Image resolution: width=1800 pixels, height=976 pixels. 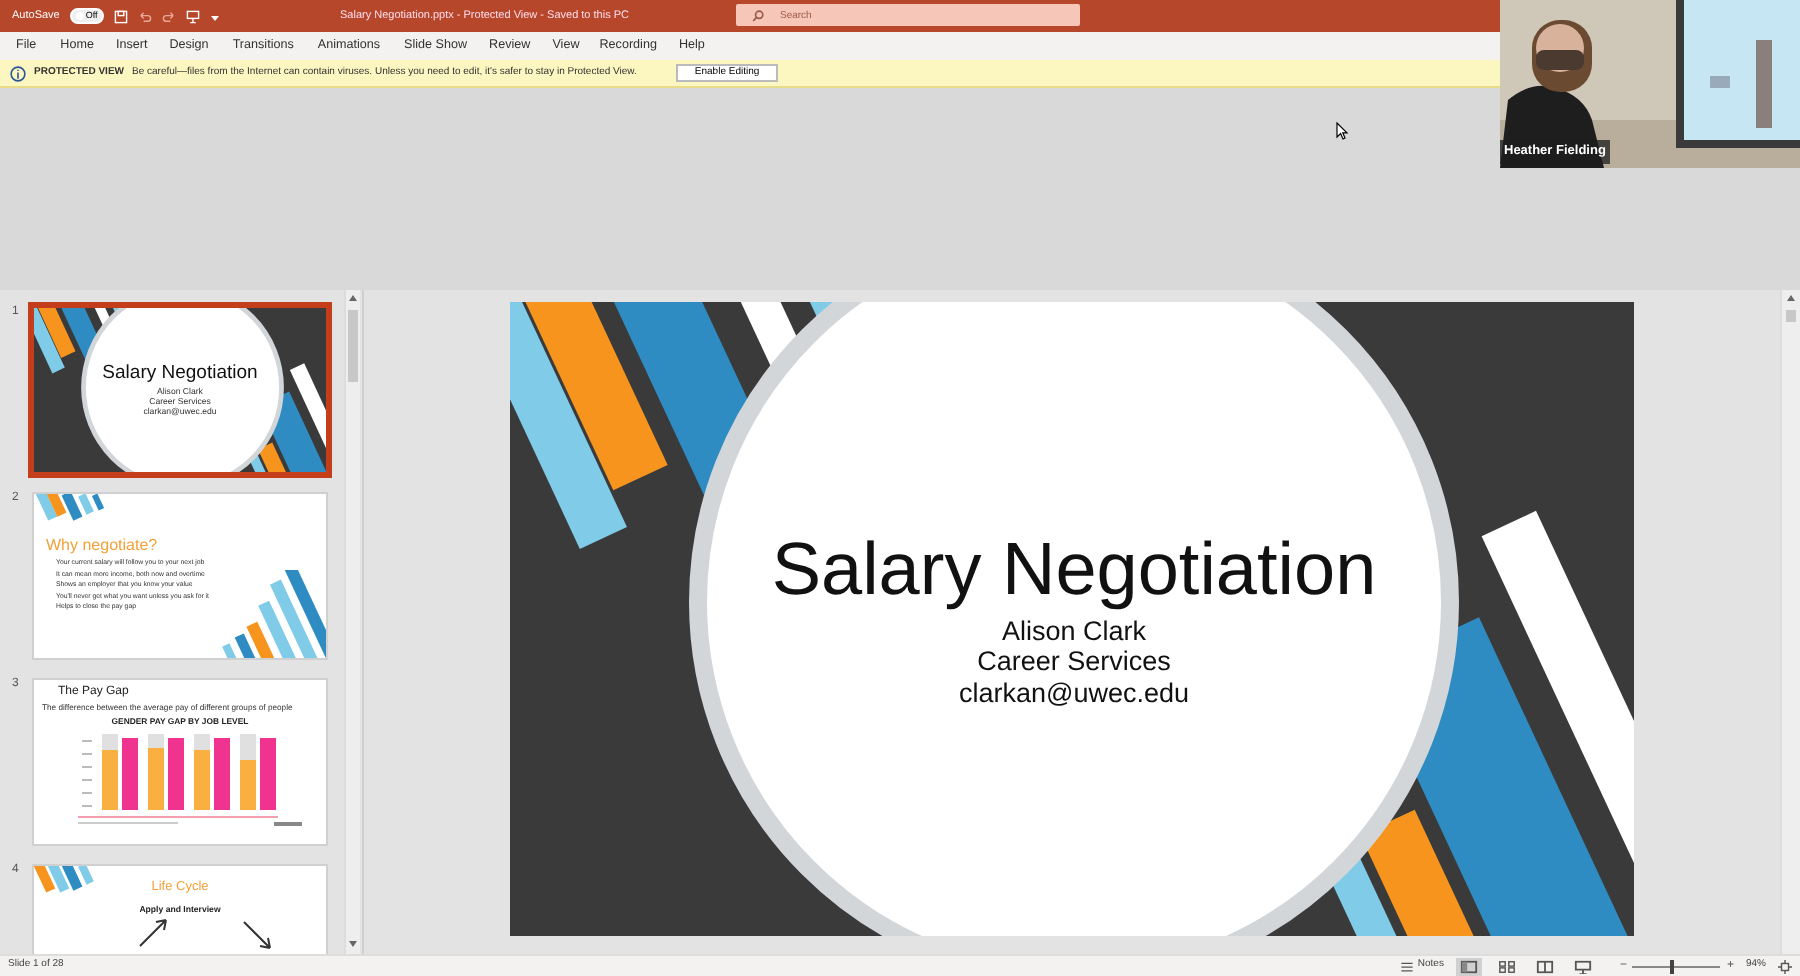 What do you see at coordinates (102, 546) in the screenshot?
I see `slide-title: Why negotiate?` at bounding box center [102, 546].